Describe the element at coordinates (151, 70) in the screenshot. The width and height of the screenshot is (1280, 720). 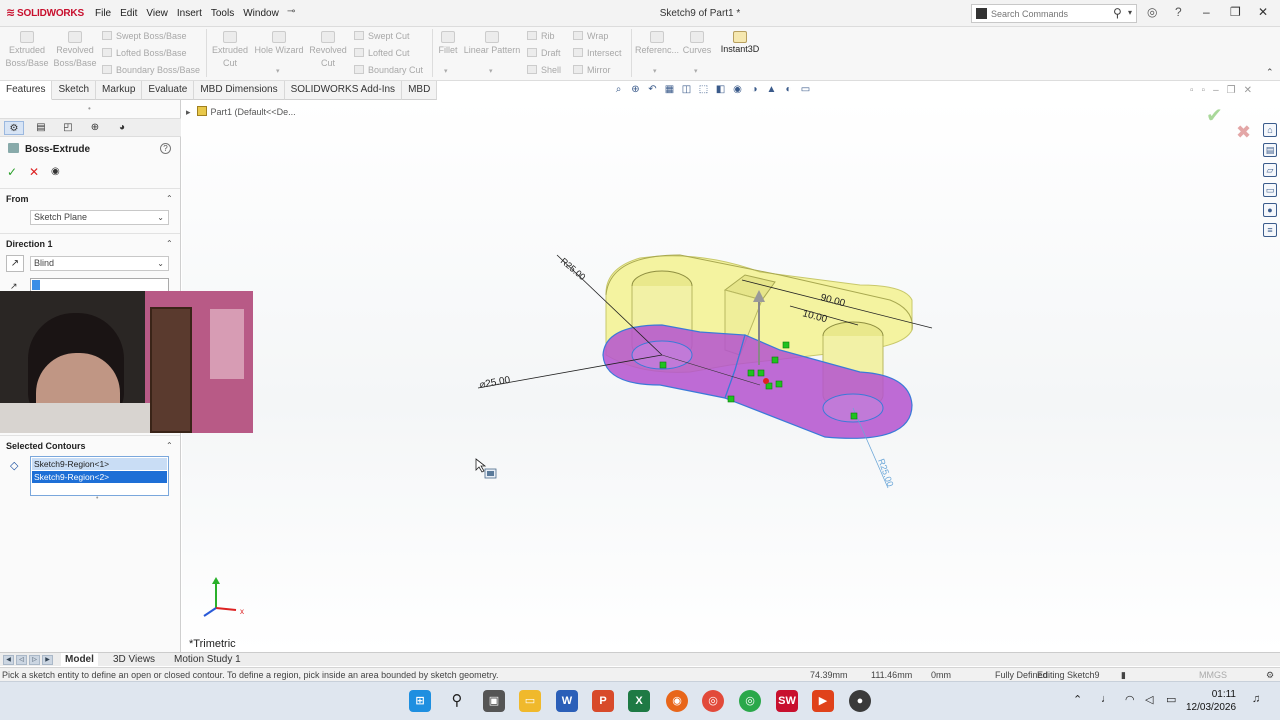
I see `boundary-boss-button: Boundary Boss/Base` at that location.